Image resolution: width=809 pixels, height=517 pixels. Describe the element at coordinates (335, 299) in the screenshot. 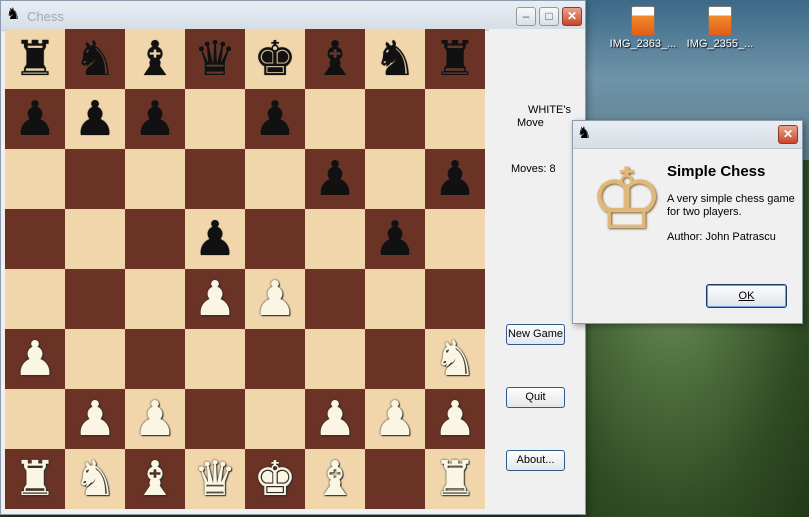

I see `square-f4` at that location.